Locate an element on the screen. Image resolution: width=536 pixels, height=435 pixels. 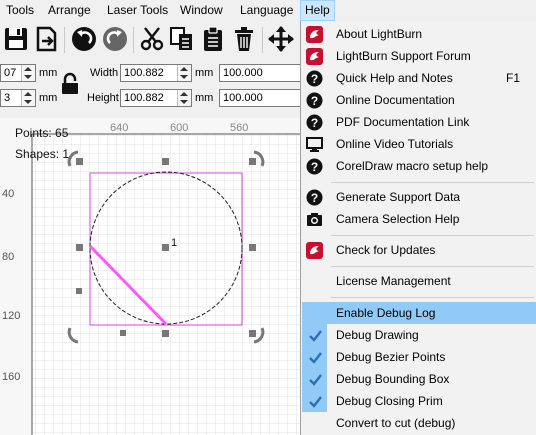
menu-laser-tools: Laser Tools is located at coordinates (137, 10).